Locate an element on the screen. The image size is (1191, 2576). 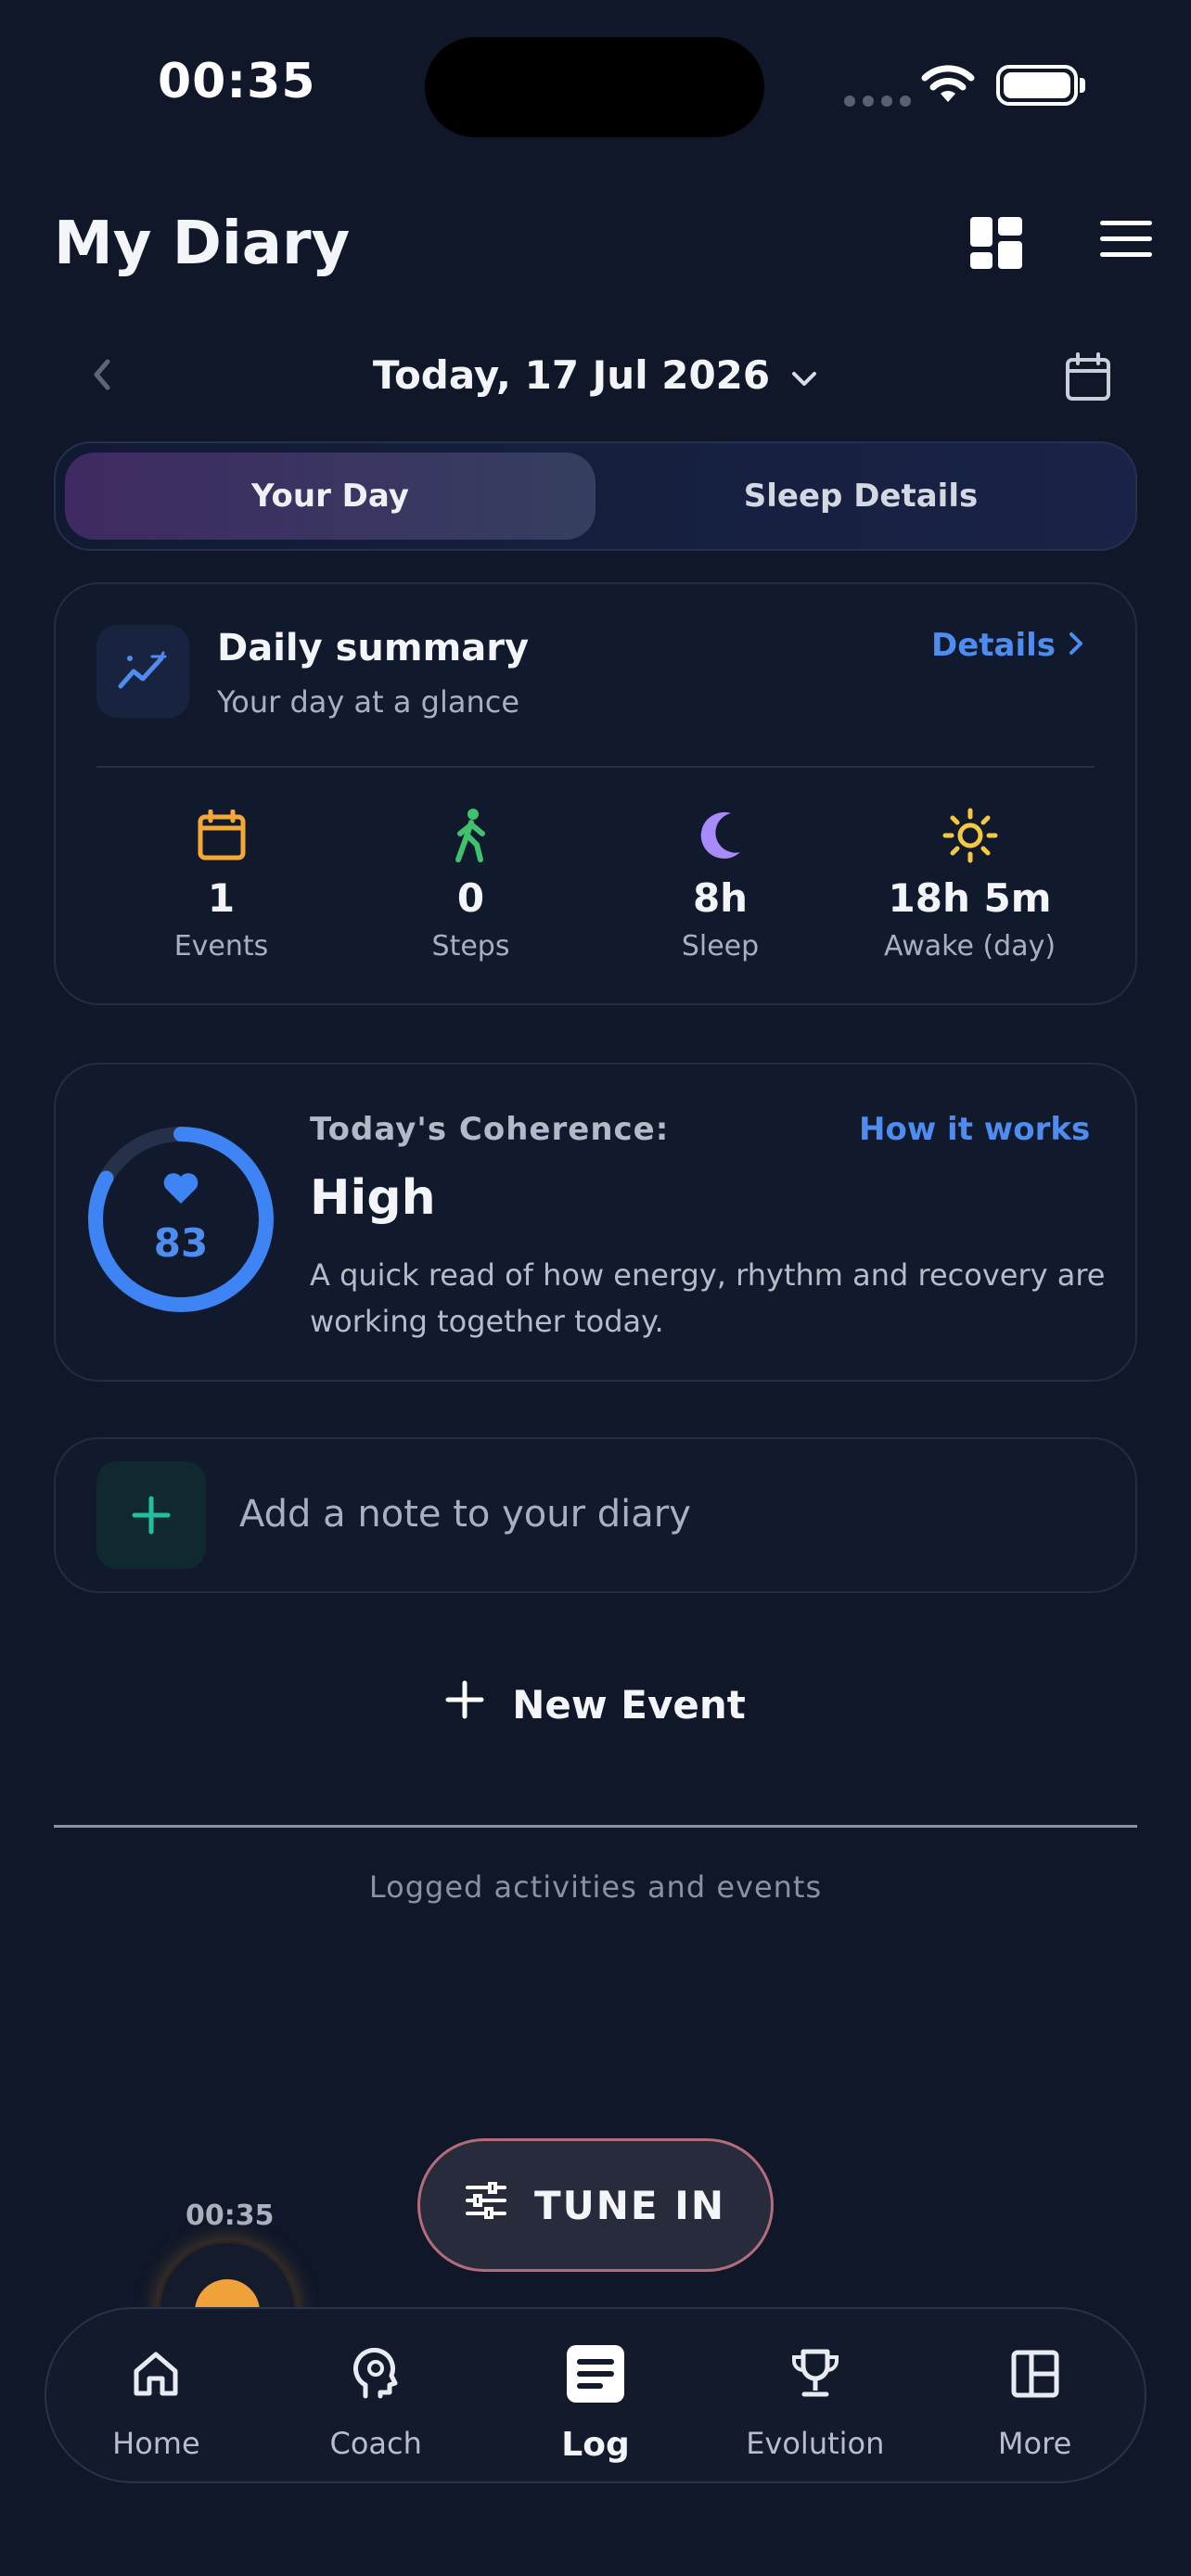
log-icon is located at coordinates (595, 2373).